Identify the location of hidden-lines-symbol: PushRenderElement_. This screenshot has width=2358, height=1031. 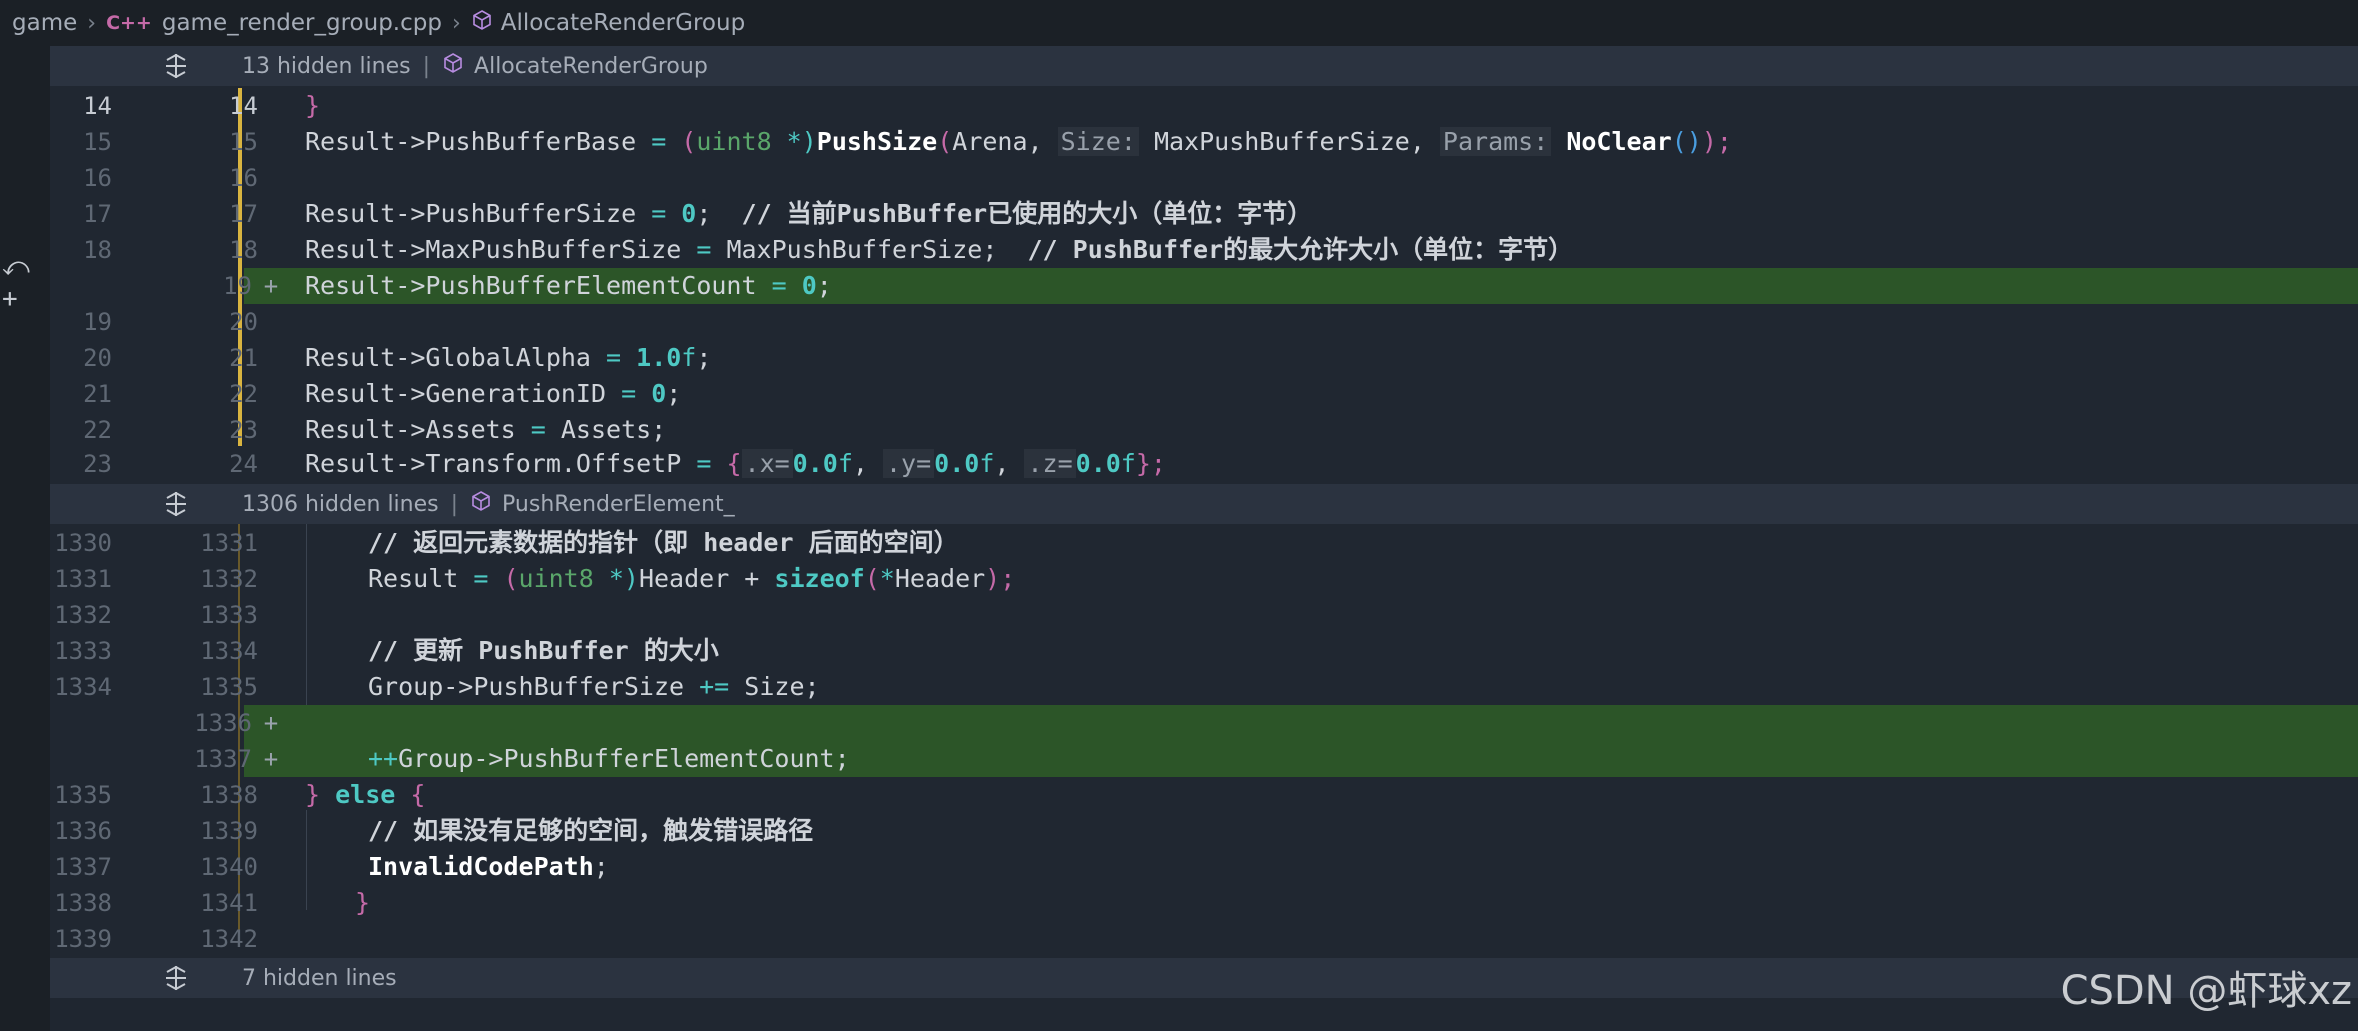
(618, 504).